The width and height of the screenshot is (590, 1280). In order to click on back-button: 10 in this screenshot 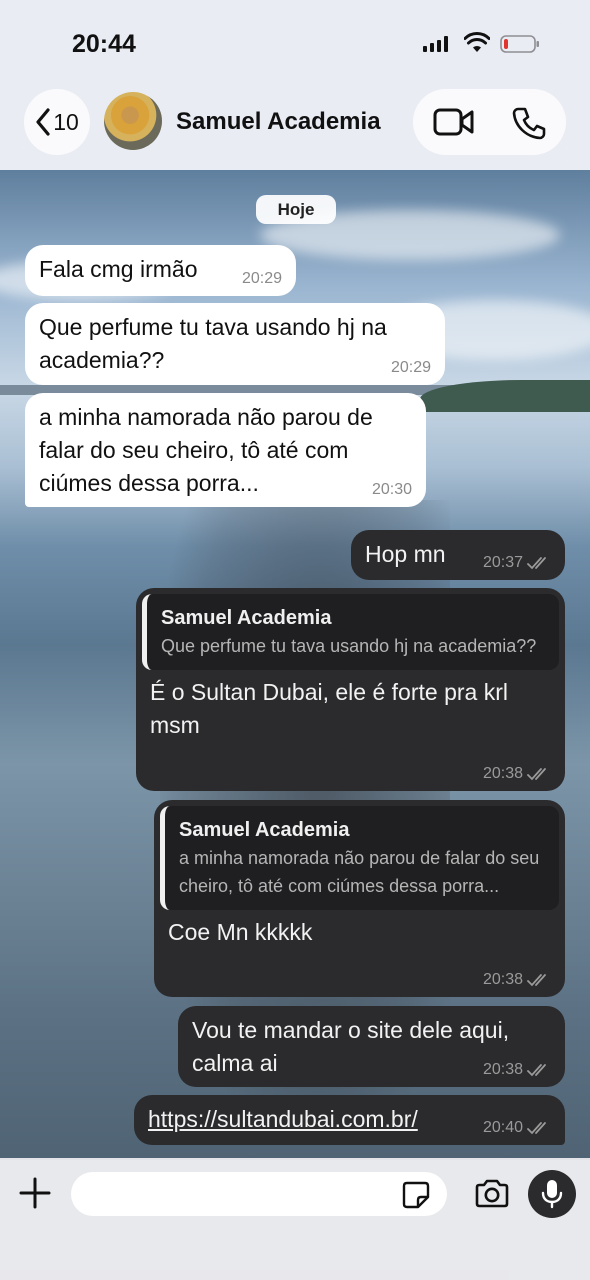, I will do `click(57, 122)`.